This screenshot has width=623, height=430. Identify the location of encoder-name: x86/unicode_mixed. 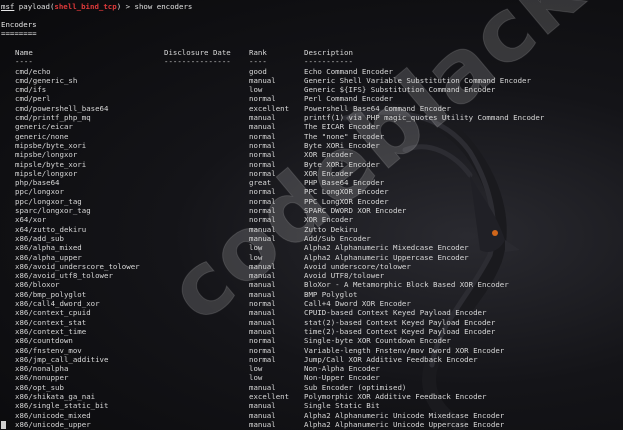
(53, 415).